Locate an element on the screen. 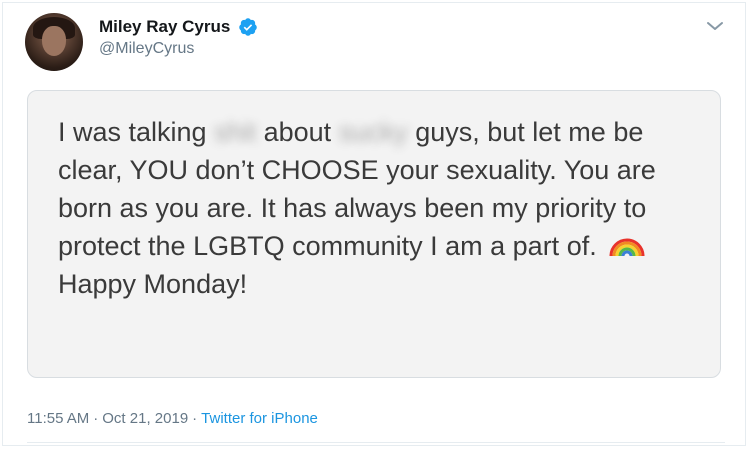  rainbow-emoji-icon is located at coordinates (627, 247).